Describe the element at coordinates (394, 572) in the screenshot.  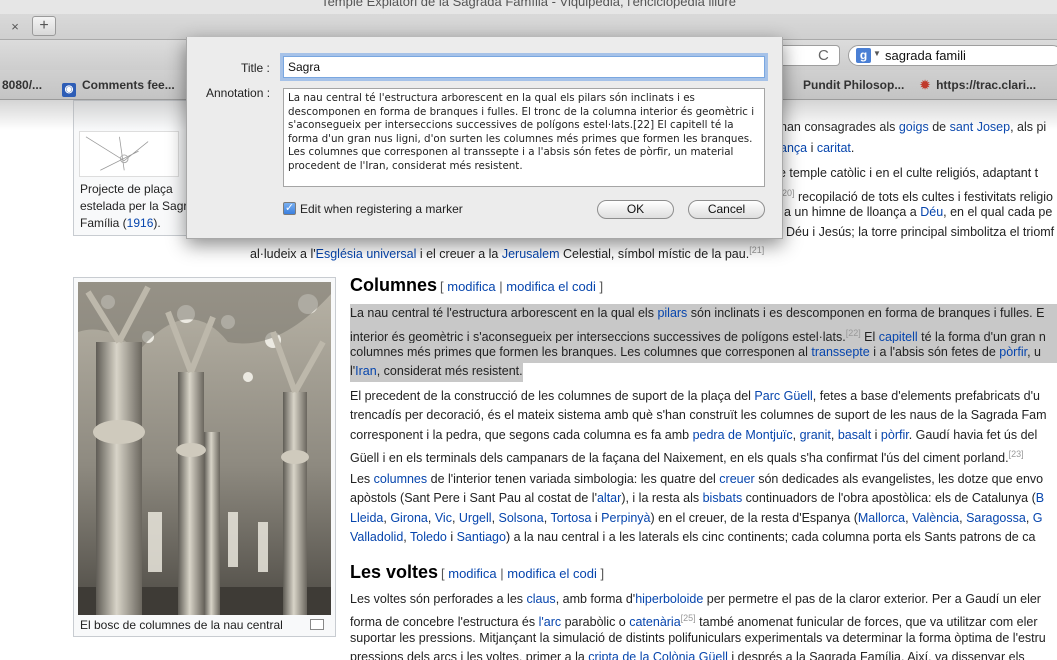
I see `section-heading-voltes: Les voltes` at that location.